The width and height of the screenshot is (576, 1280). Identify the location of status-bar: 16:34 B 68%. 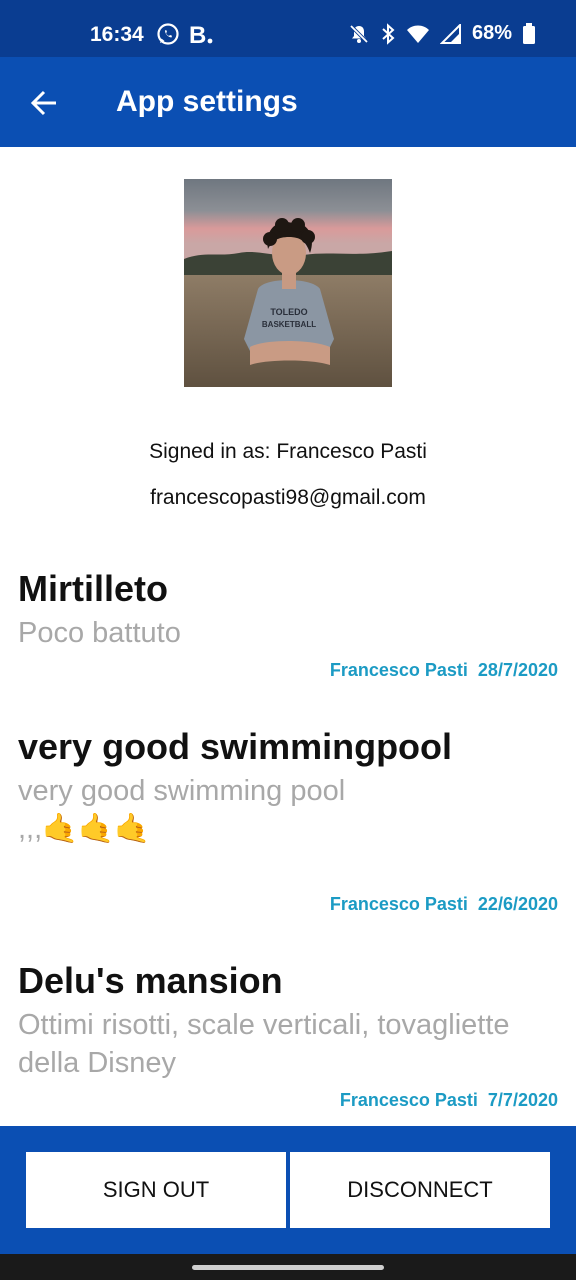
(288, 28).